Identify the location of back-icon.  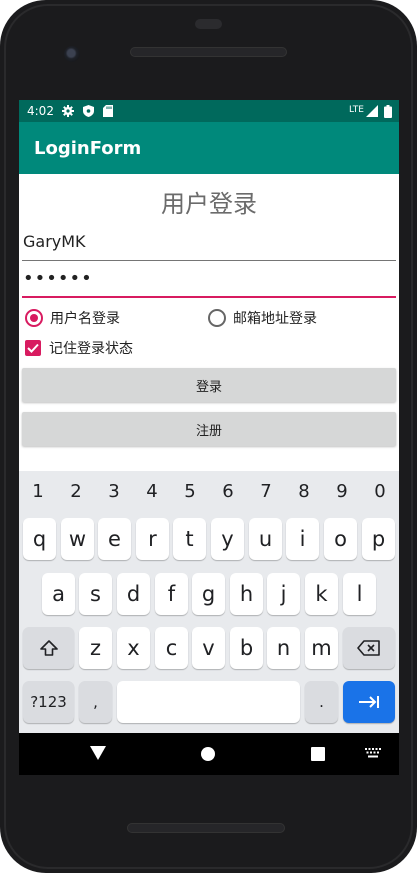
(98, 753).